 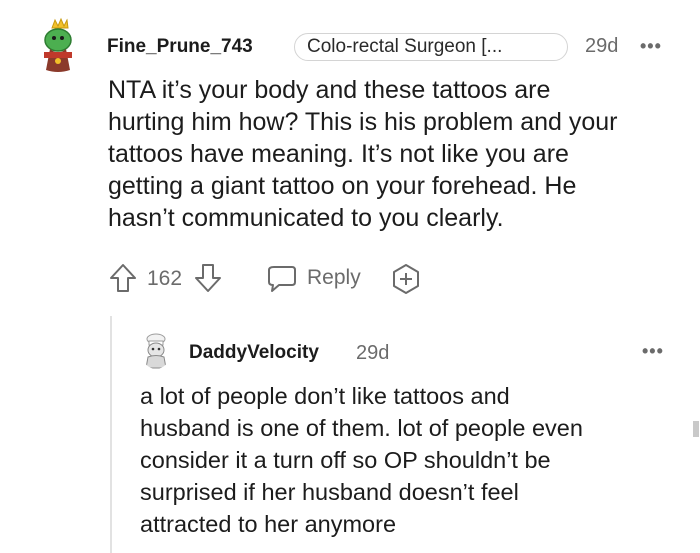 I want to click on chef-avatar-icon, so click(x=156, y=351).